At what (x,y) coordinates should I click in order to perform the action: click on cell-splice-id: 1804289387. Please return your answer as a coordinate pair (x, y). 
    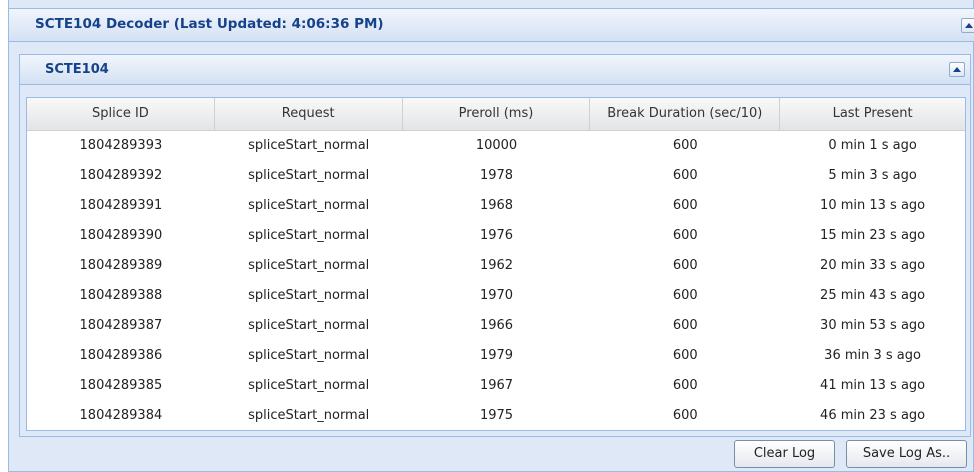
    Looking at the image, I should click on (121, 325).